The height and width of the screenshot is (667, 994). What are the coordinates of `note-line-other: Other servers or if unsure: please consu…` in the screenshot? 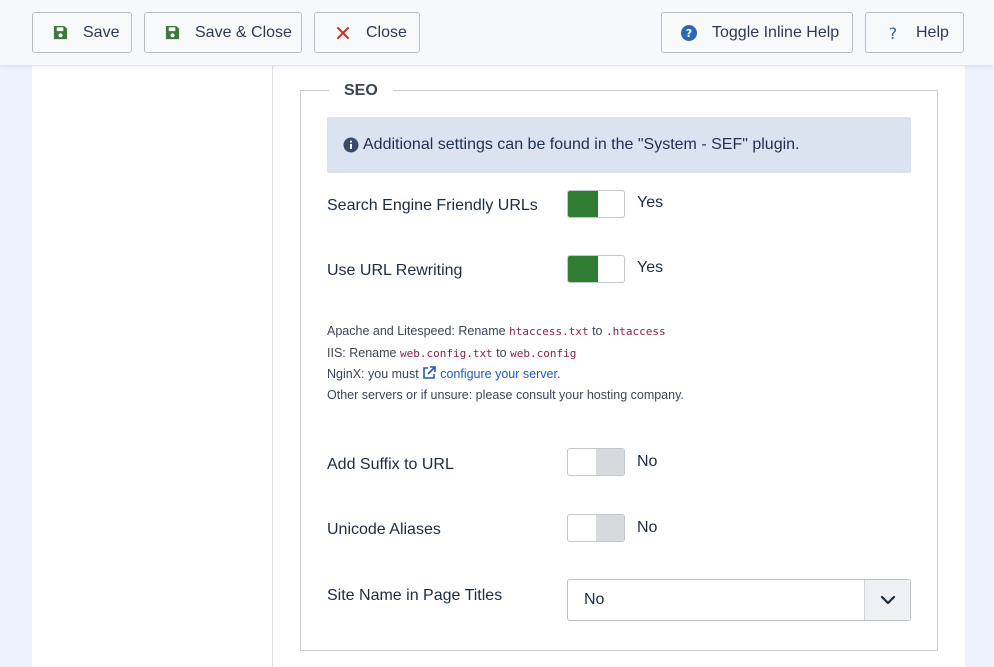 It's located at (505, 394).